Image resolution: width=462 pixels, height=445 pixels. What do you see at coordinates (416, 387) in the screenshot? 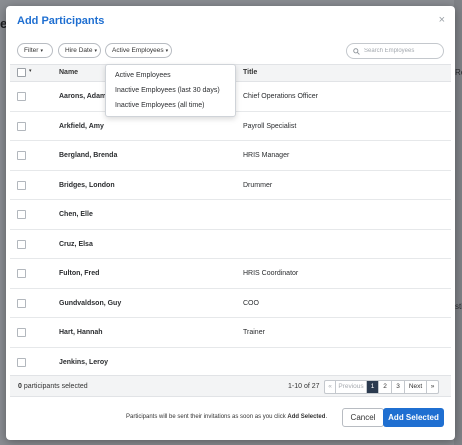
I see `next-page-button: Next` at bounding box center [416, 387].